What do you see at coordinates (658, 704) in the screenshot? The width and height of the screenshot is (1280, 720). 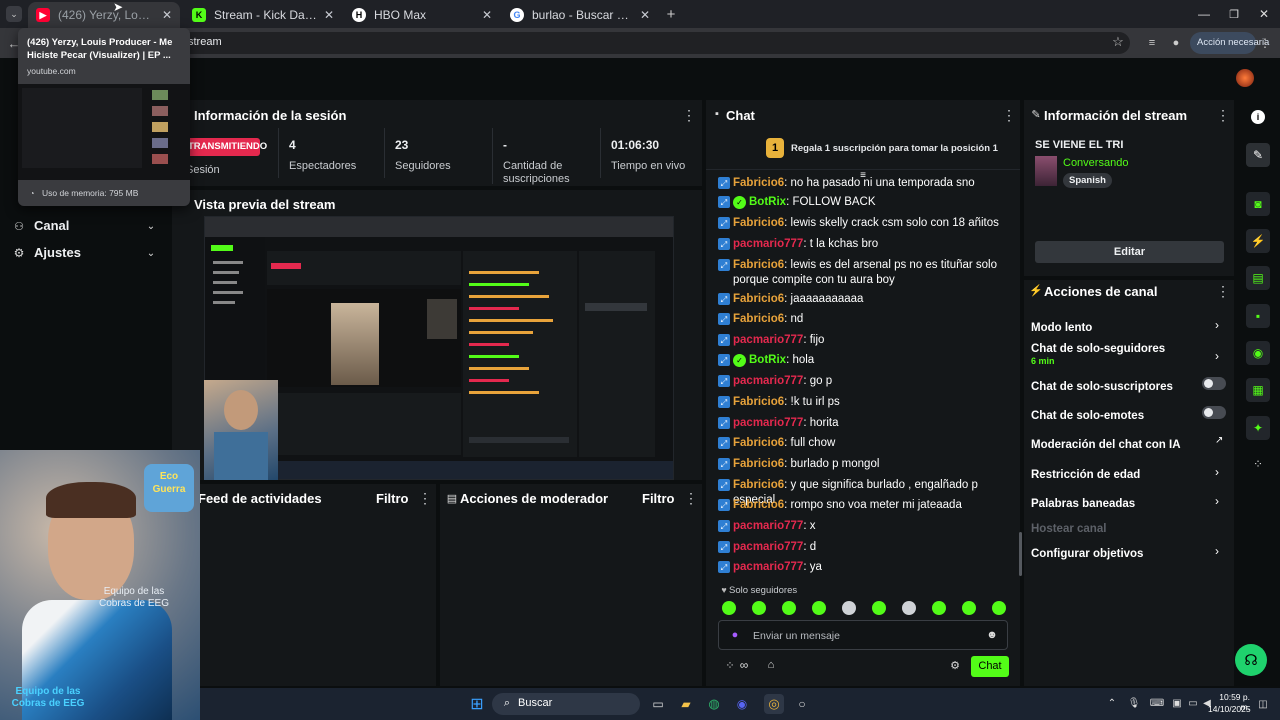 I see `task-view-icon: ▭` at bounding box center [658, 704].